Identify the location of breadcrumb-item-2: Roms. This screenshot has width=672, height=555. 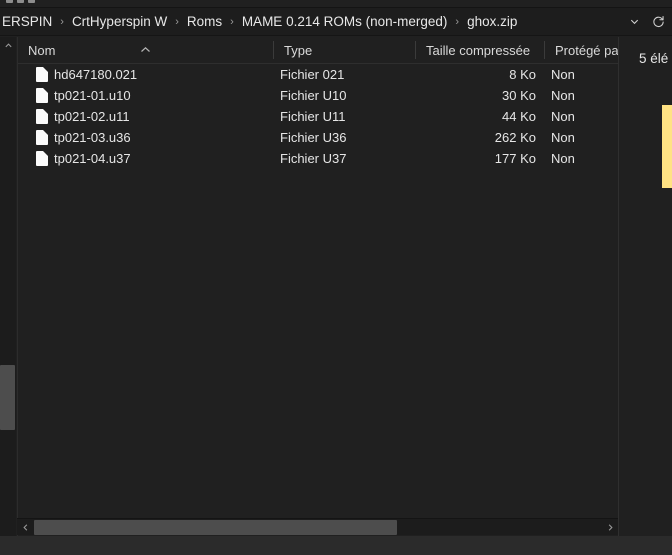
(204, 22).